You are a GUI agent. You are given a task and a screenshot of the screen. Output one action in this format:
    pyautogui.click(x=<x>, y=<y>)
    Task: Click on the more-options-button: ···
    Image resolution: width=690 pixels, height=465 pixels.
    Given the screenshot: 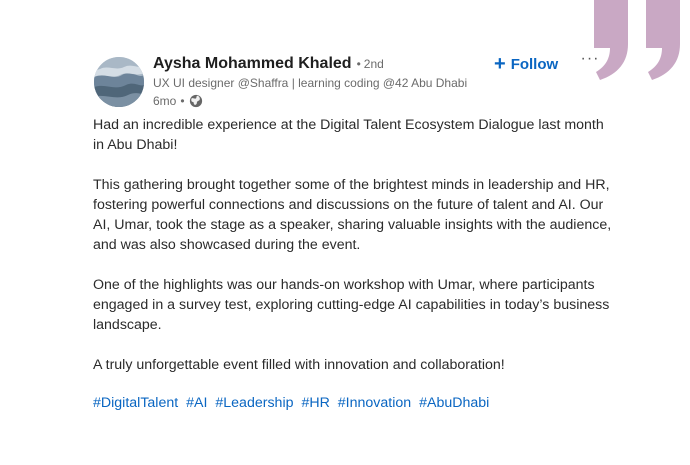 What is the action you would take?
    pyautogui.click(x=590, y=61)
    